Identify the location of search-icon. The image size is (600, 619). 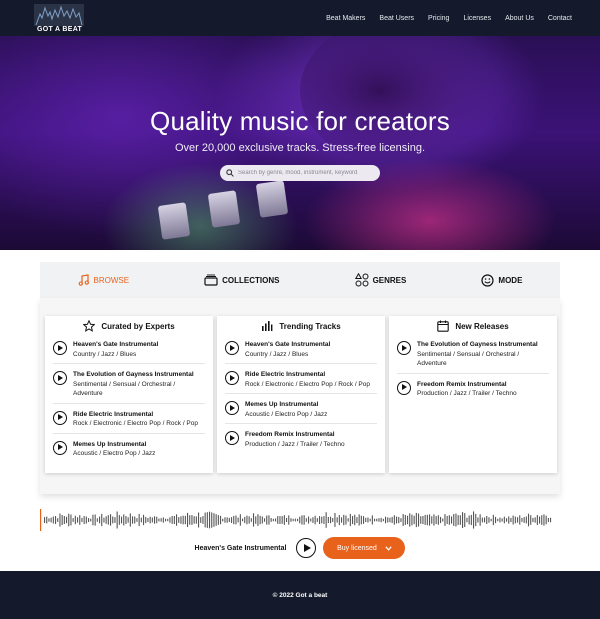
(230, 173).